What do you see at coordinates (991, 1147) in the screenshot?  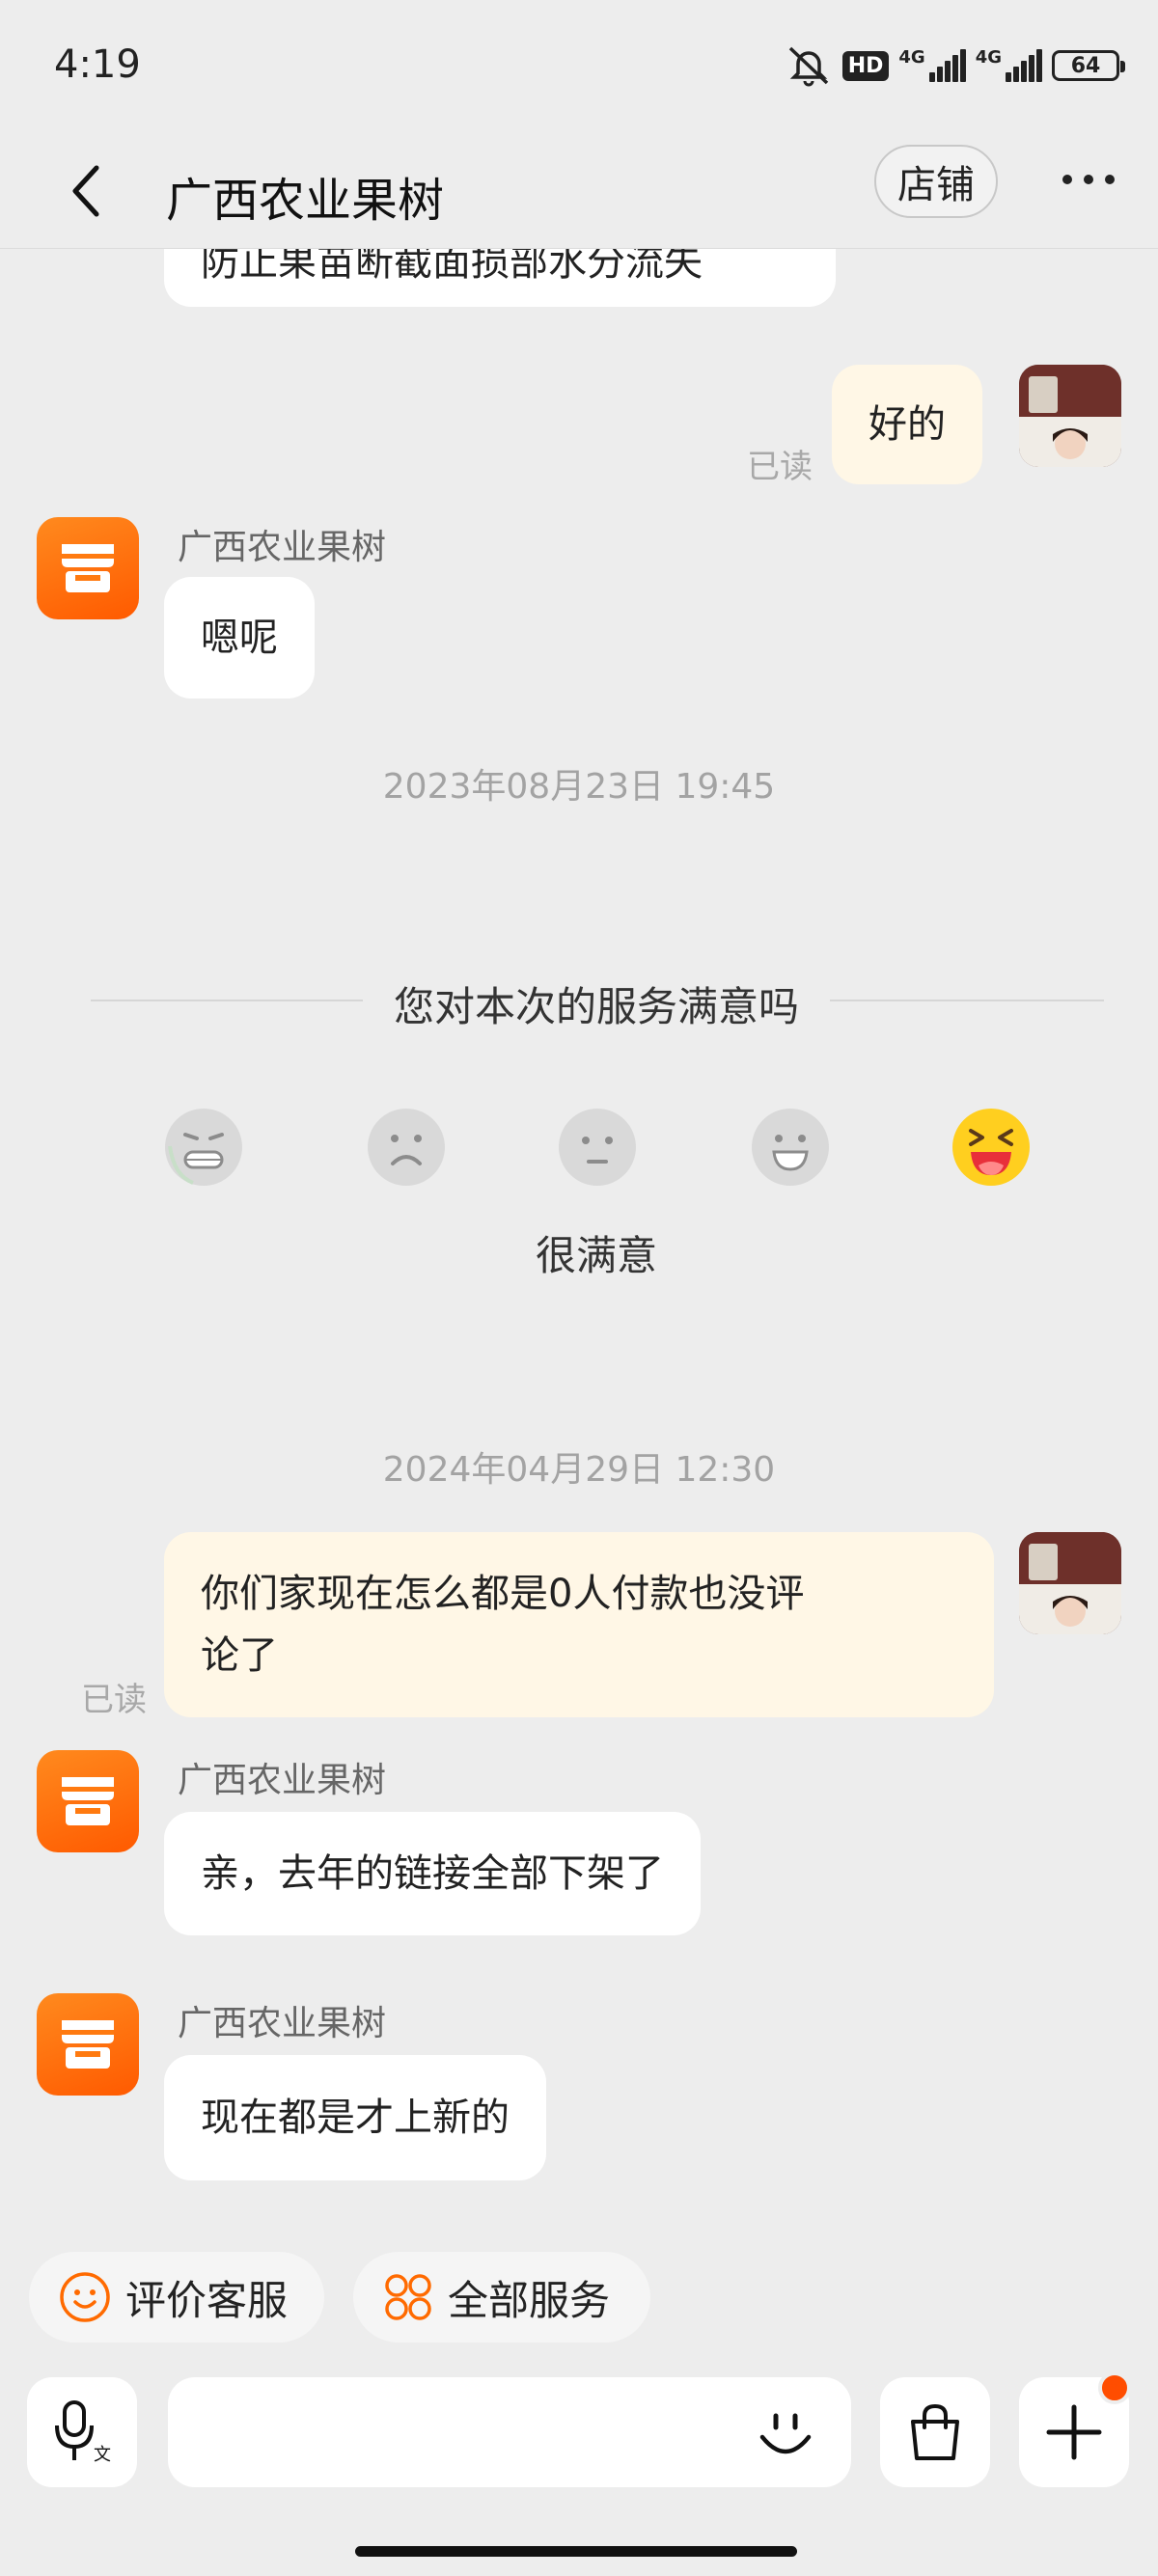 I see `very-satisfied-face-icon` at bounding box center [991, 1147].